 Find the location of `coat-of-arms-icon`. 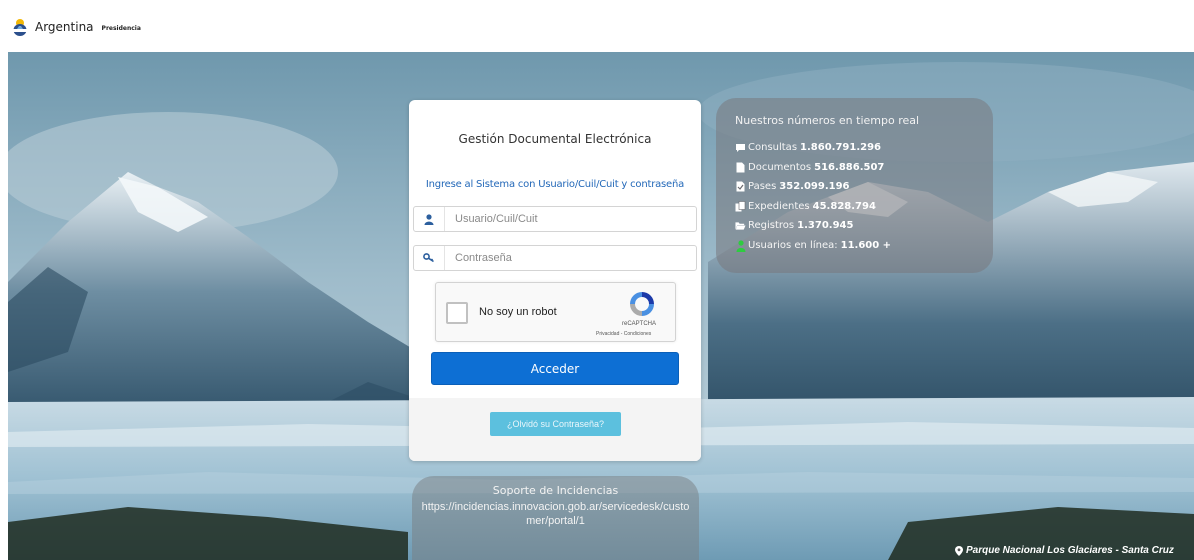

coat-of-arms-icon is located at coordinates (20, 27).